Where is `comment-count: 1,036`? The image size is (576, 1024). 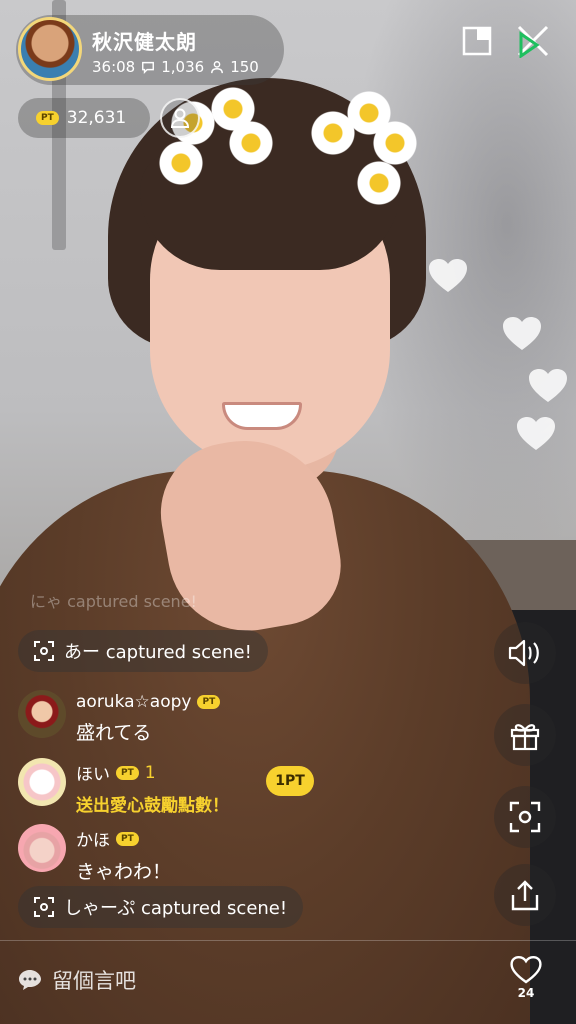
comment-count: 1,036 is located at coordinates (183, 67).